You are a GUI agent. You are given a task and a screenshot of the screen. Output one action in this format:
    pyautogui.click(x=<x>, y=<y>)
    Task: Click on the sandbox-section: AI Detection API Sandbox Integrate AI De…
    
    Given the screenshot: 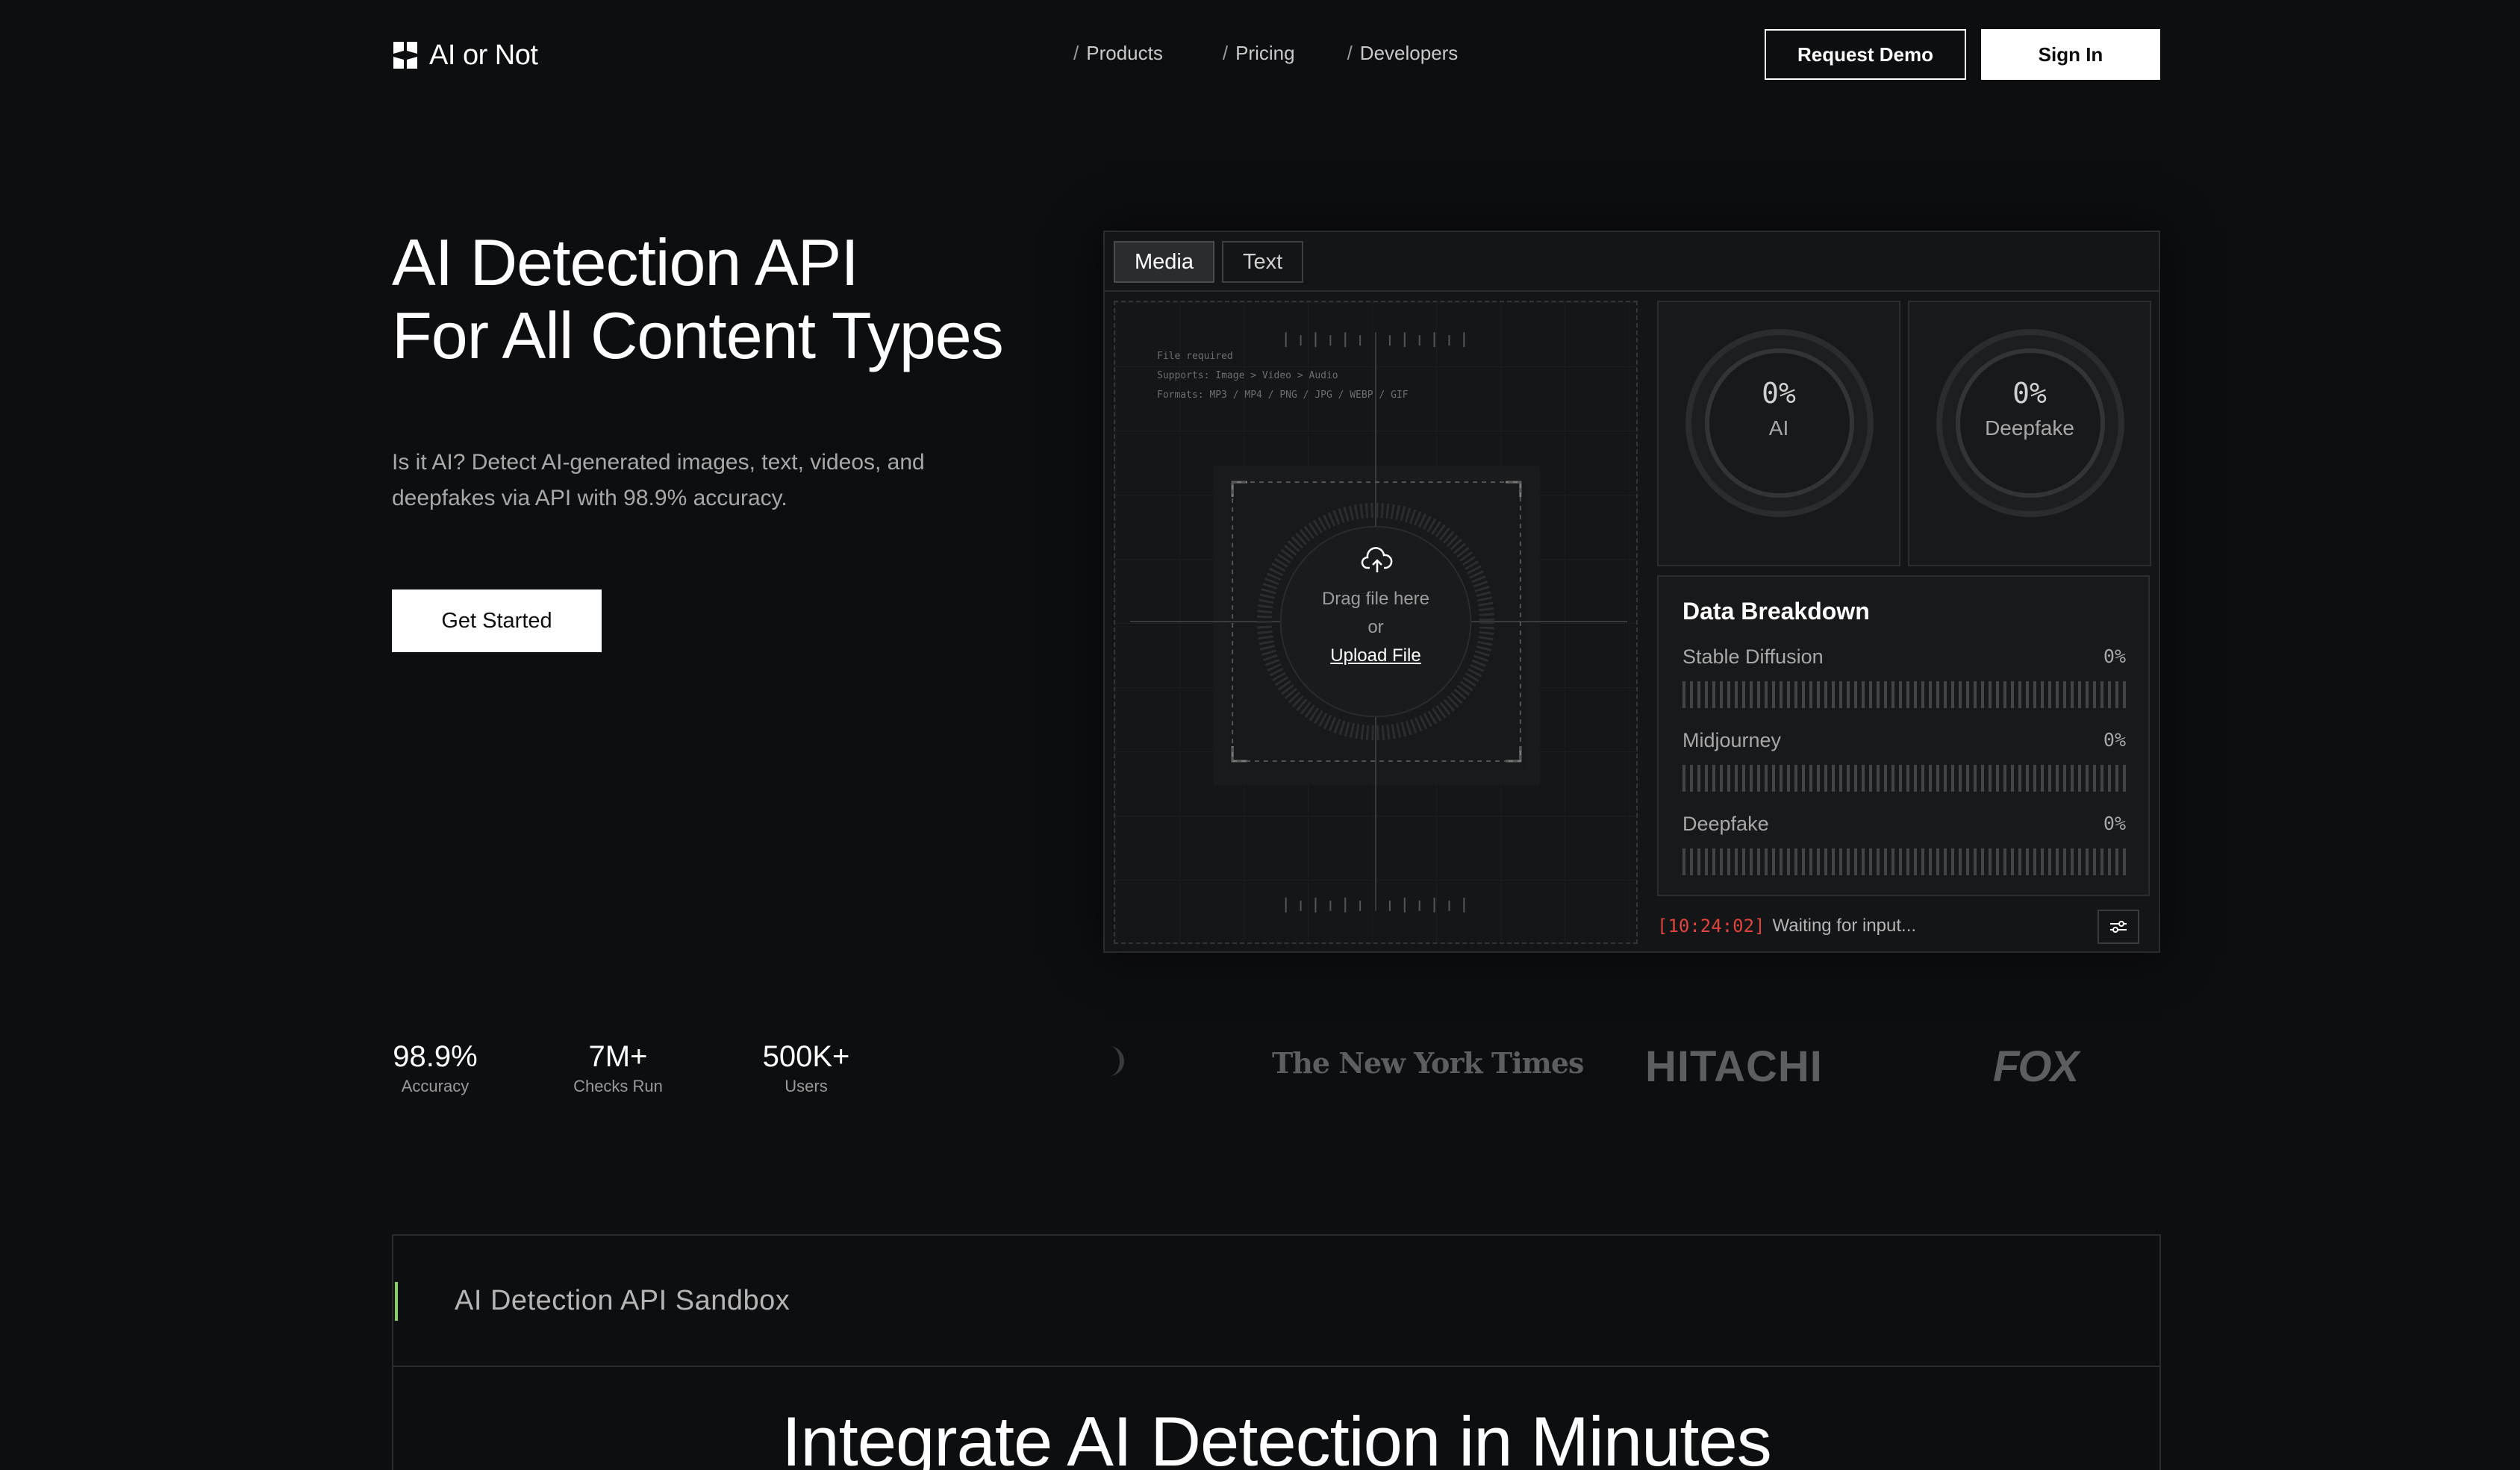 What is the action you would take?
    pyautogui.click(x=1276, y=1352)
    